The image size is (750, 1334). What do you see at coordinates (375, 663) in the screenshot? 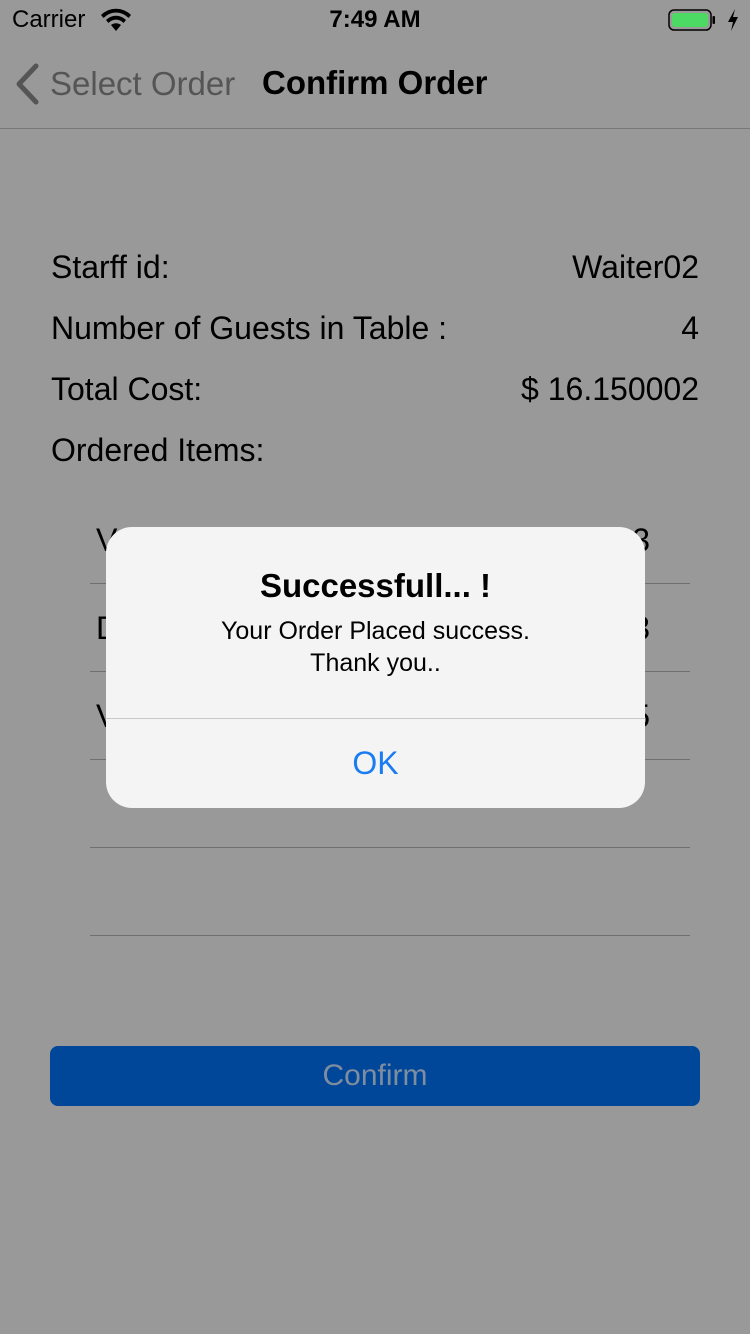
I see `alert-message-line2: Thank you..` at bounding box center [375, 663].